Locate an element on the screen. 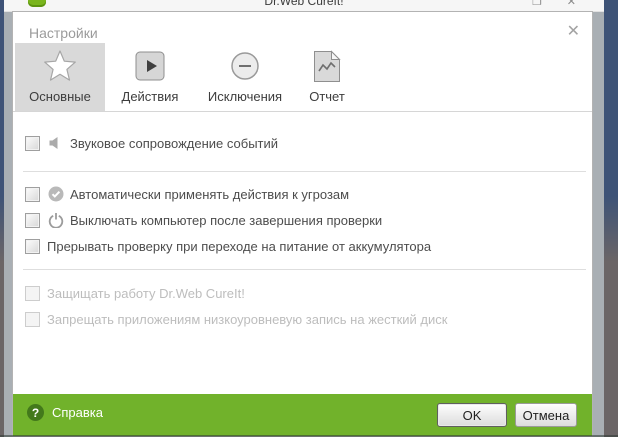 This screenshot has width=618, height=437. tab-actions: Действия is located at coordinates (150, 77).